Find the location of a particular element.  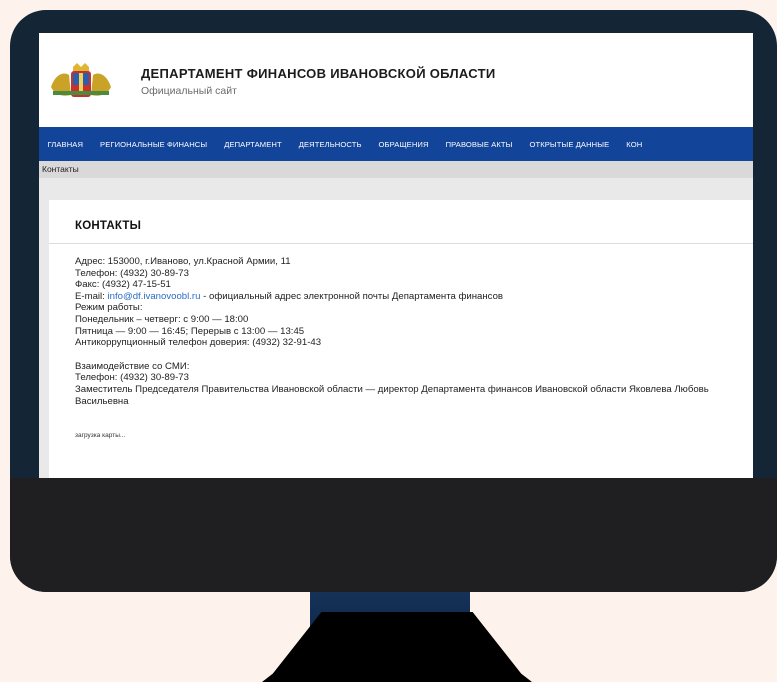

site-title: ДЕПАРТАМЕНТ ФИНАНСОВ ИВАНОВСКОЙ ОБЛАСТИ is located at coordinates (318, 73).